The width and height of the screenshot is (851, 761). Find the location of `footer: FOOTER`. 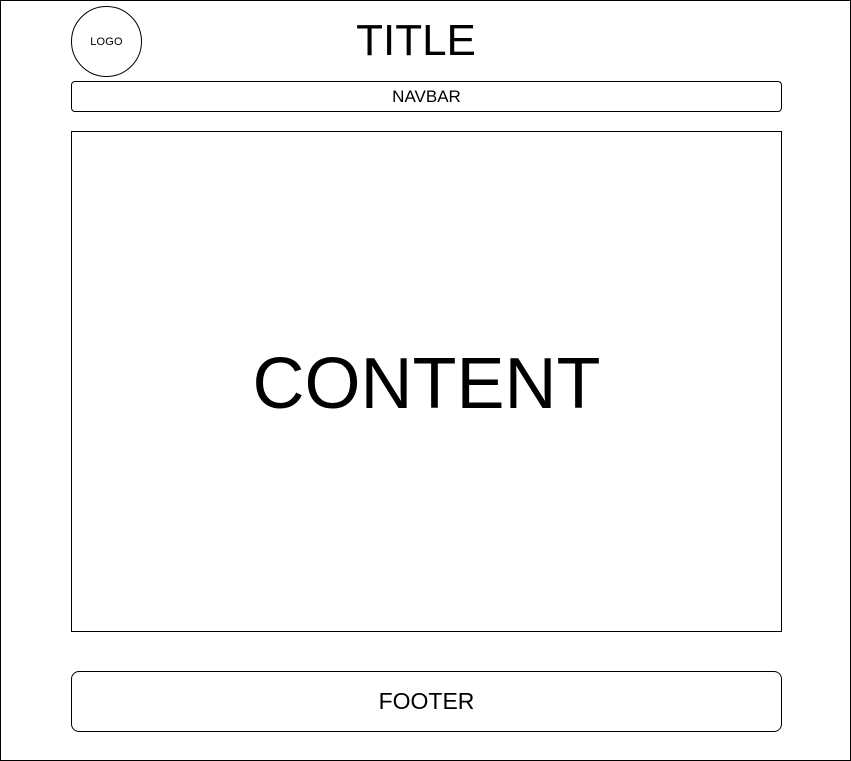

footer: FOOTER is located at coordinates (426, 701).